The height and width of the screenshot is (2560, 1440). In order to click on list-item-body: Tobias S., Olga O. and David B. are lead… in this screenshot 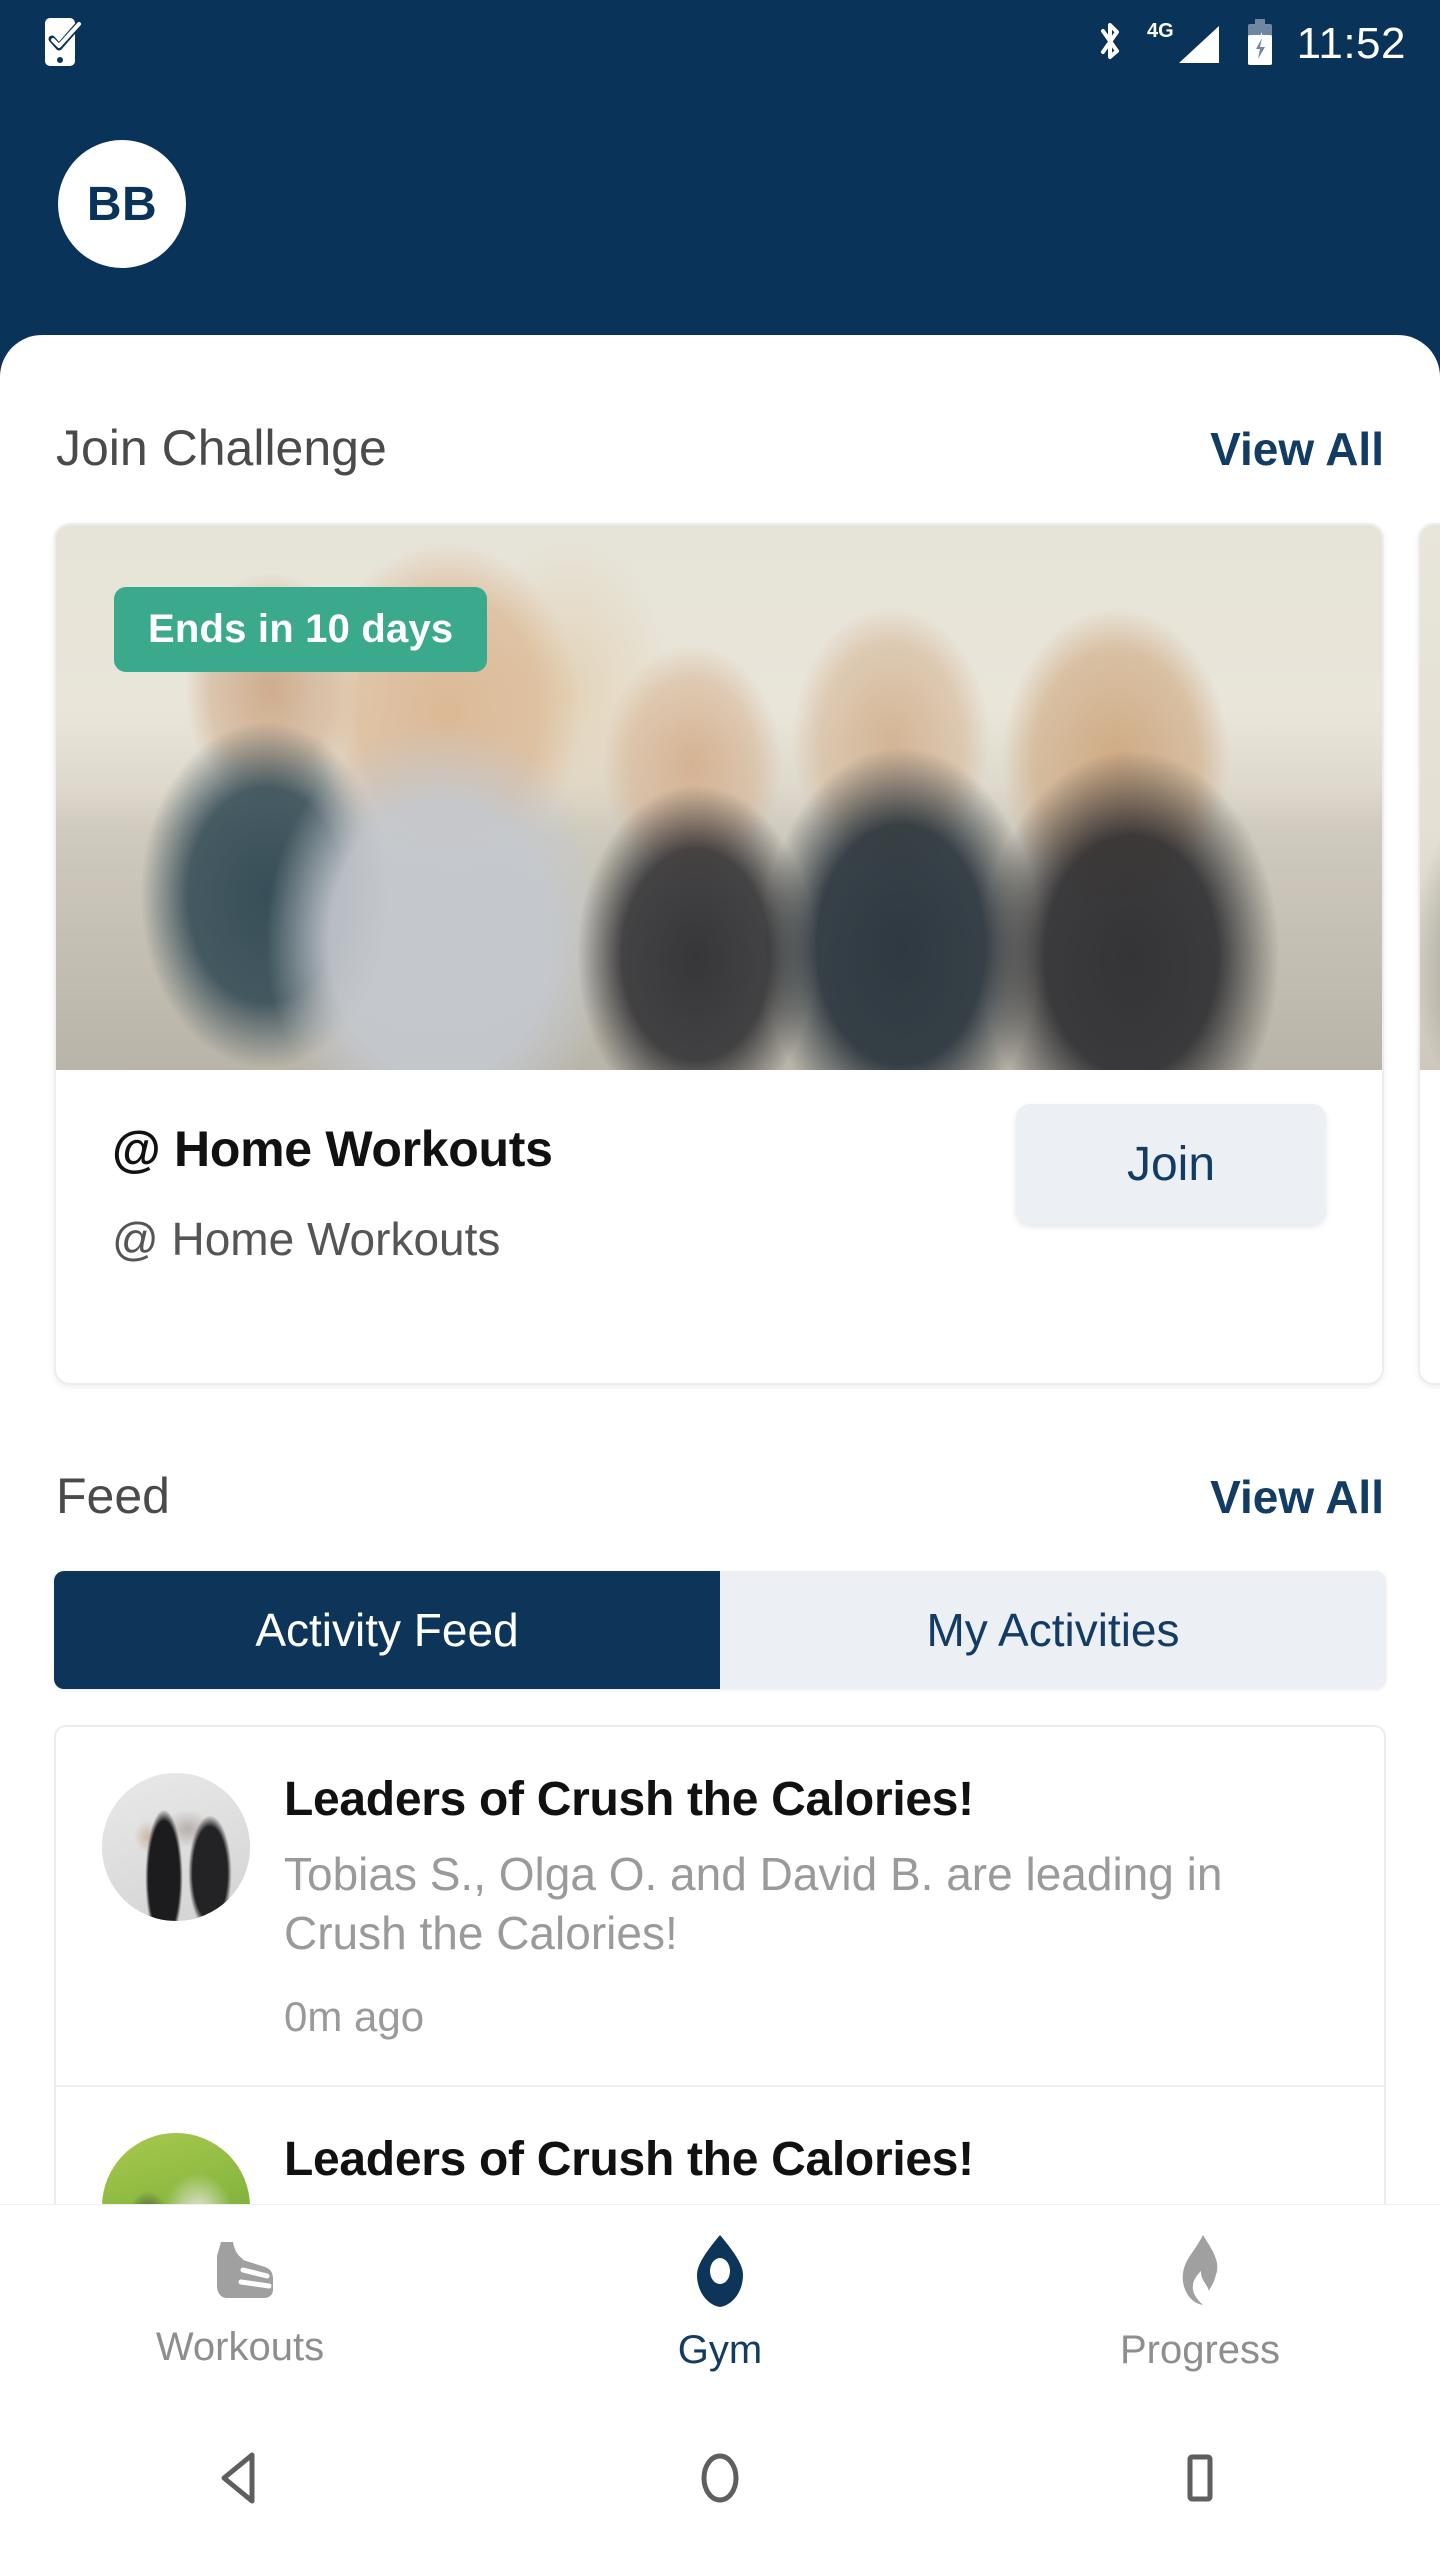, I will do `click(753, 1903)`.